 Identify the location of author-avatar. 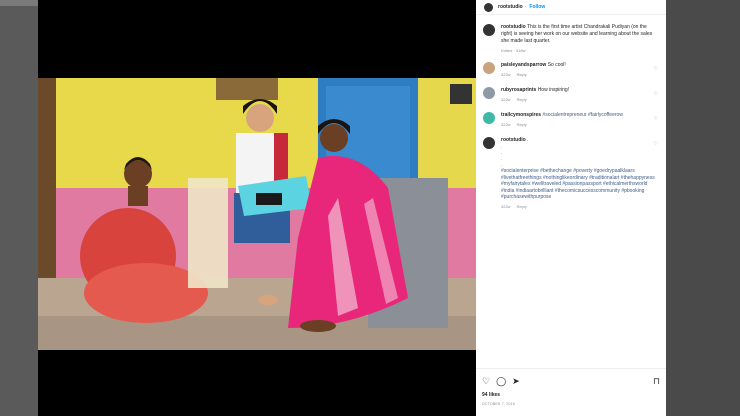
(488, 7).